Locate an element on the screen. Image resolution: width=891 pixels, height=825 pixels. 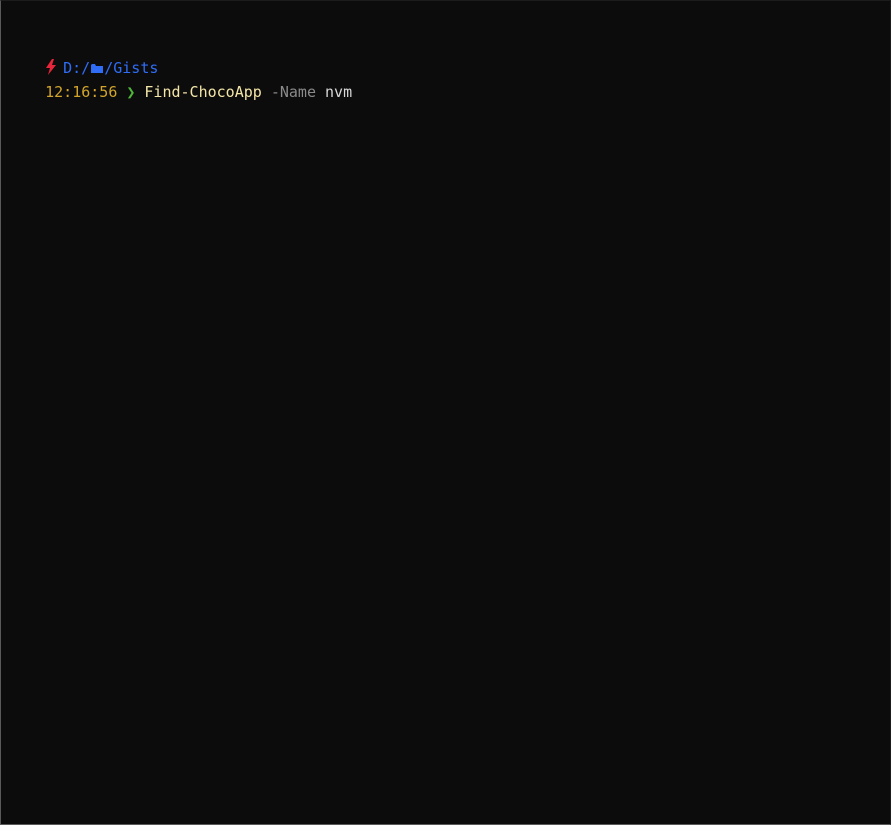
command-argument: nvm is located at coordinates (339, 92).